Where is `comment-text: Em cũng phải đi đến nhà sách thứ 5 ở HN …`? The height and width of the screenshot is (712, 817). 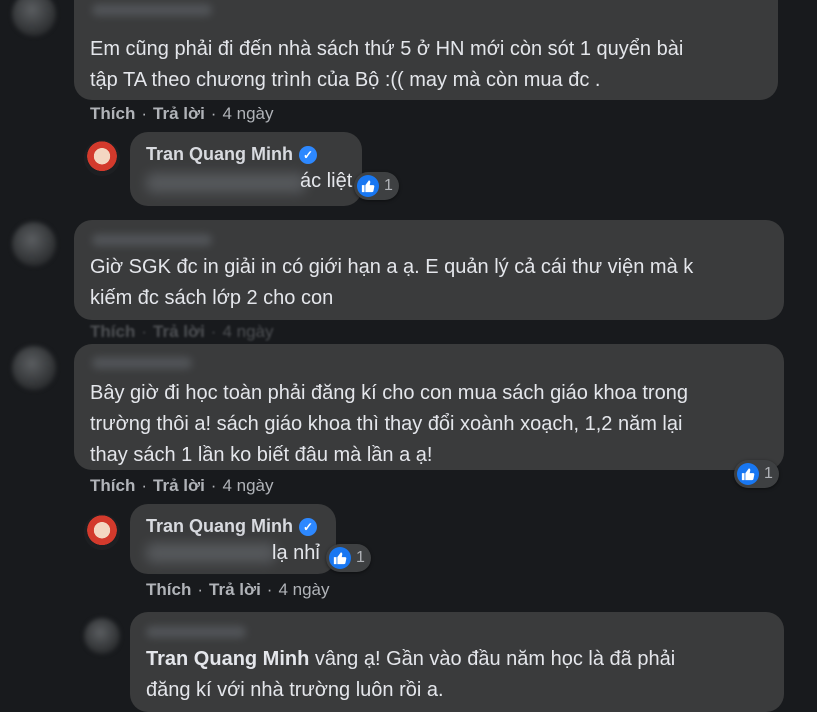
comment-text: Em cũng phải đi đến nhà sách thứ 5 ở HN … is located at coordinates (430, 65).